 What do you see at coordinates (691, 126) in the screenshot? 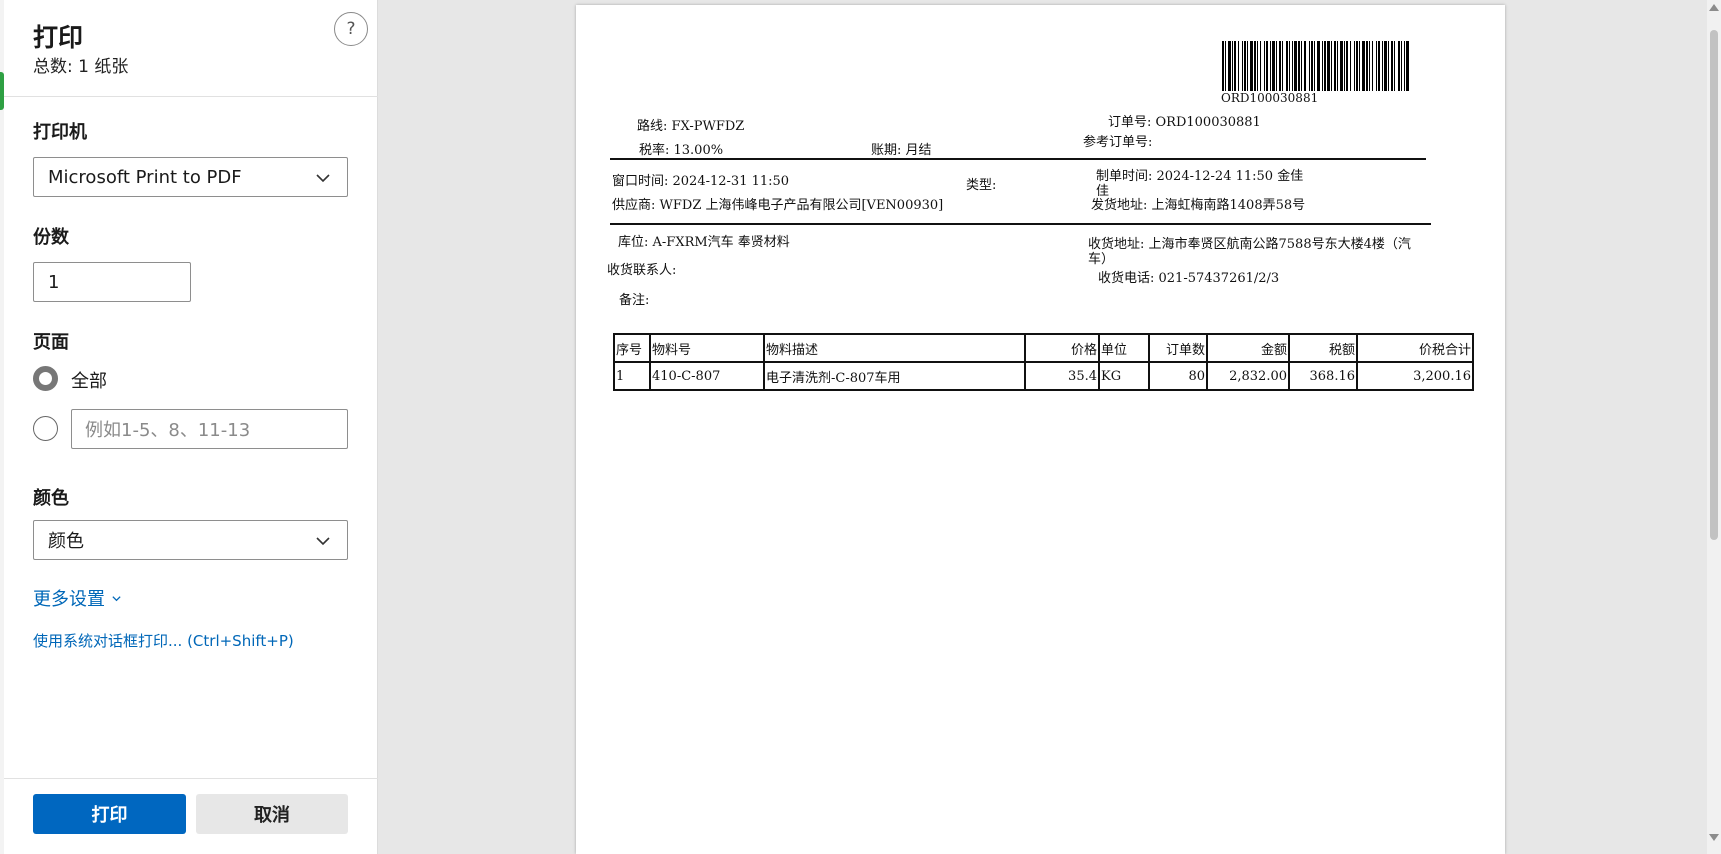
I see `route-field: 路线: FX-PWFDZ` at bounding box center [691, 126].